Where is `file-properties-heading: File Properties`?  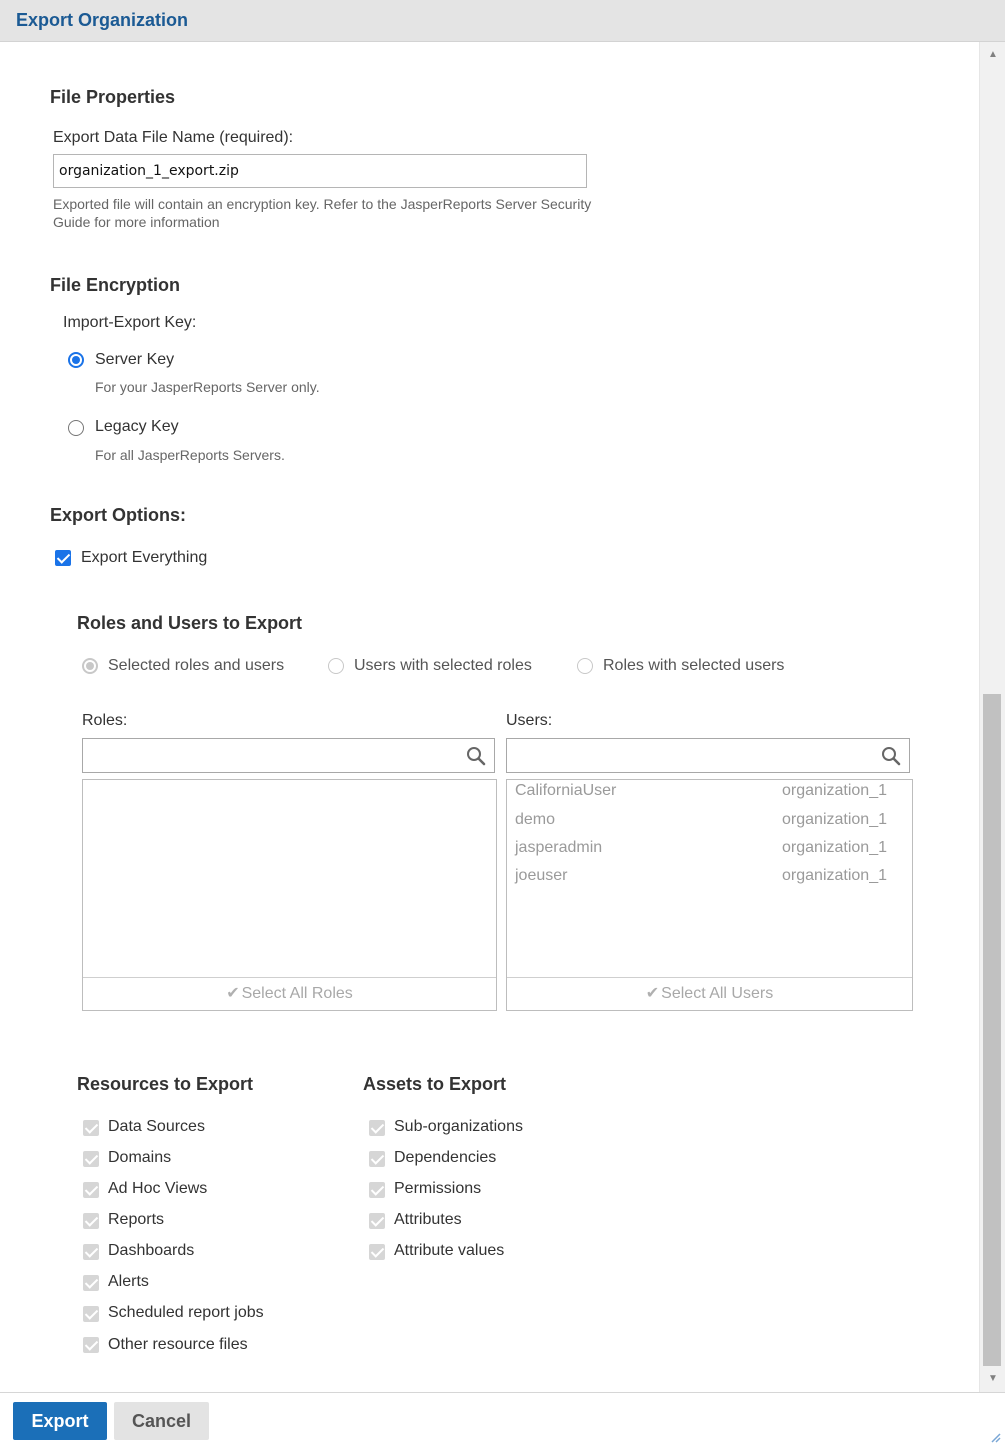
file-properties-heading: File Properties is located at coordinates (113, 97).